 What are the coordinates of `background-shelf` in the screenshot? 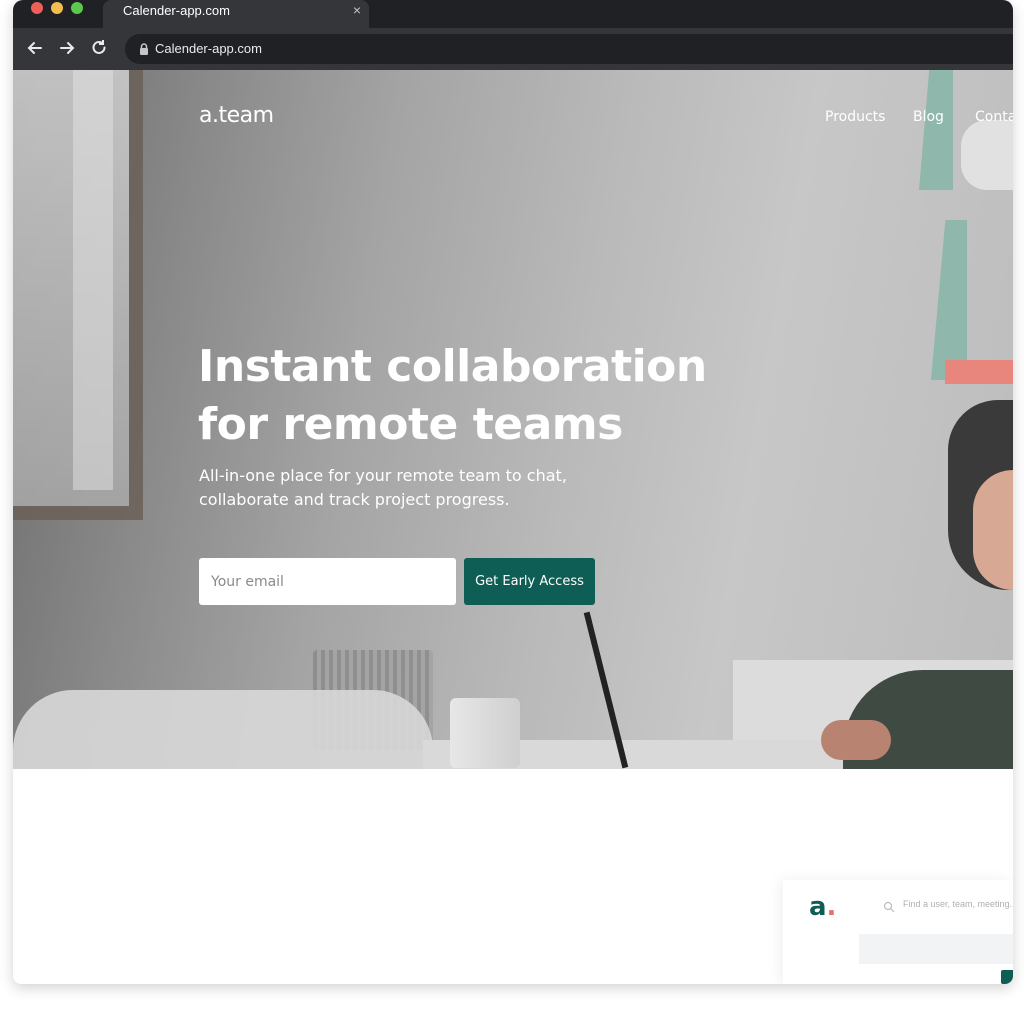 It's located at (936, 130).